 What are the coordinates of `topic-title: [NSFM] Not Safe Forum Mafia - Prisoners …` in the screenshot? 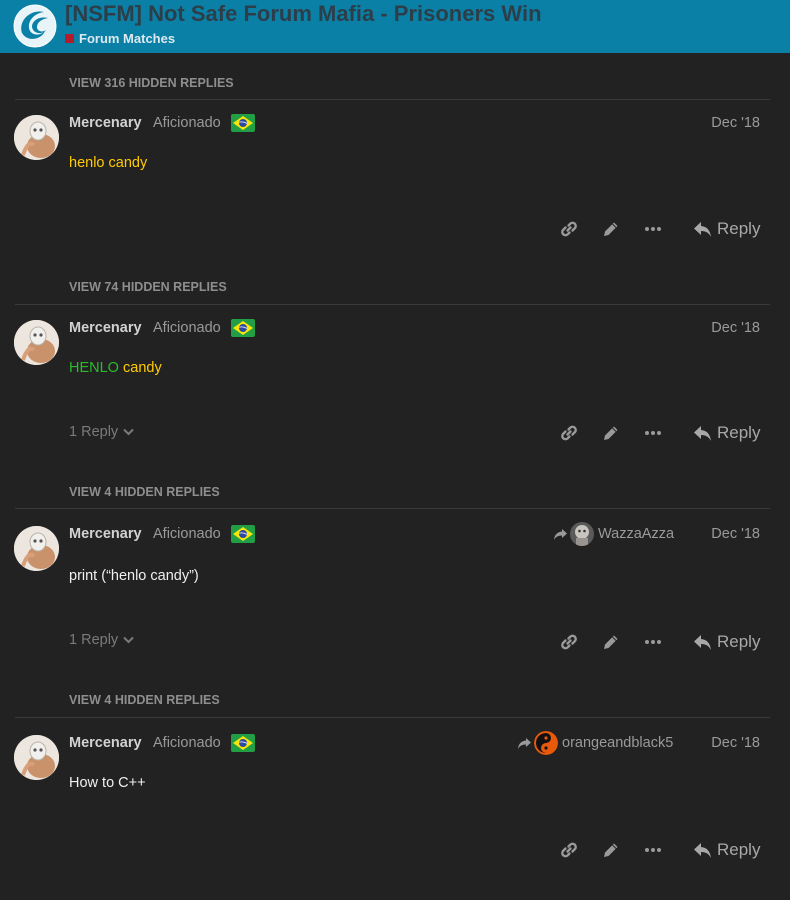 It's located at (303, 14).